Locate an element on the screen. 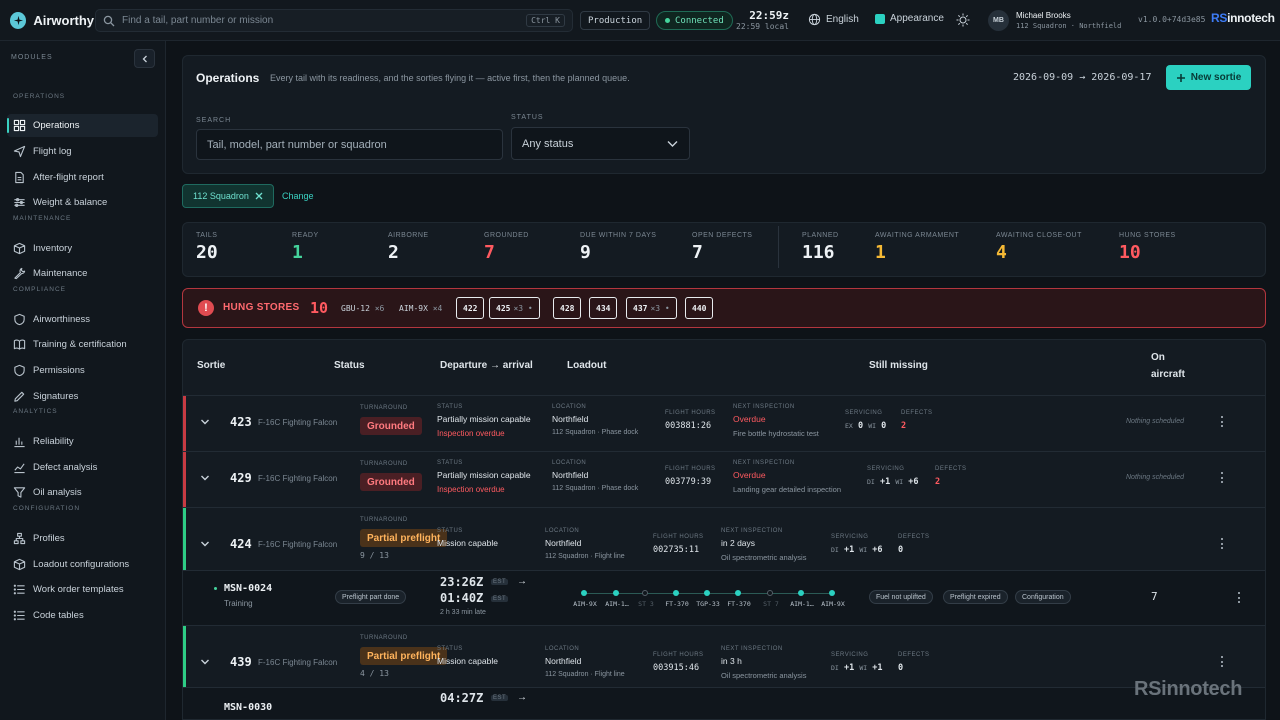 The image size is (1280, 720). hung-tail-428: 428 is located at coordinates (567, 308).